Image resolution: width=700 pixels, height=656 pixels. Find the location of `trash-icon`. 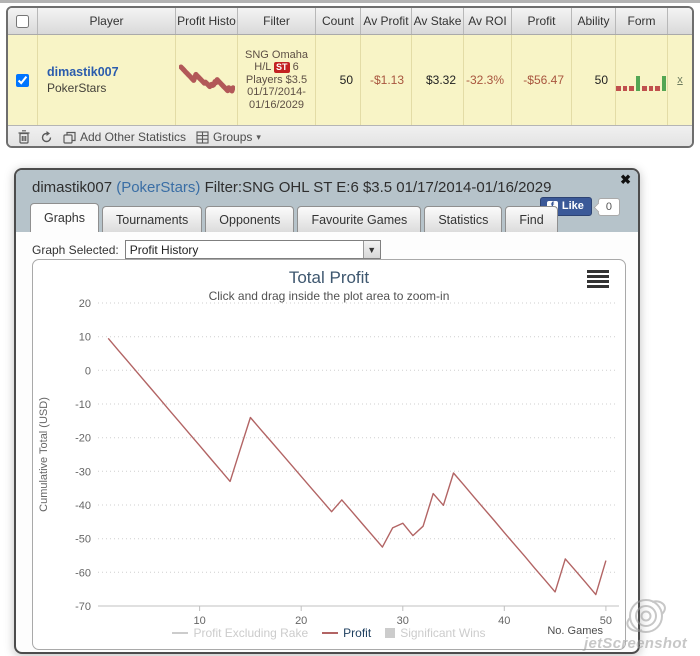

trash-icon is located at coordinates (24, 137).